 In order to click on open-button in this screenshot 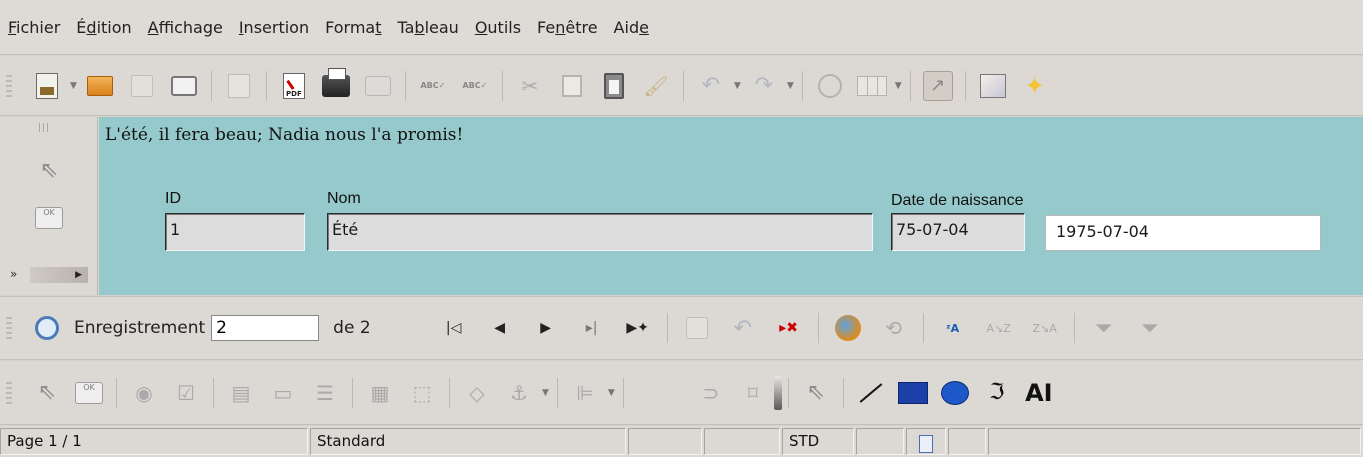, I will do `click(100, 86)`.